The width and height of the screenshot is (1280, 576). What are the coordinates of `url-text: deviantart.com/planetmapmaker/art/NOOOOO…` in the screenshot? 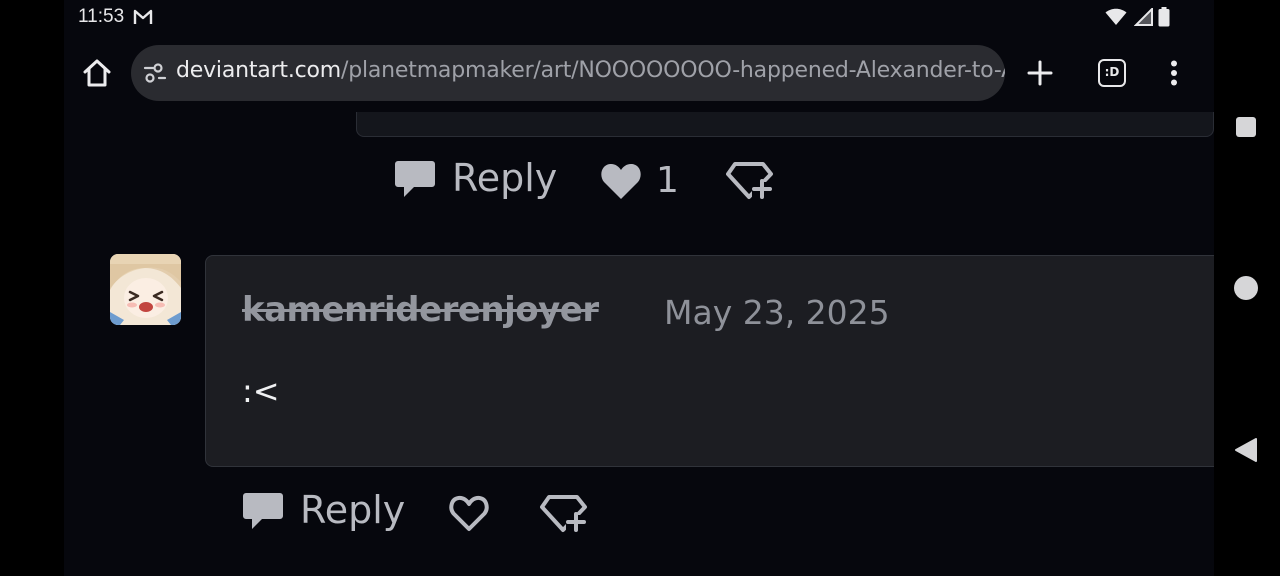 It's located at (590, 70).